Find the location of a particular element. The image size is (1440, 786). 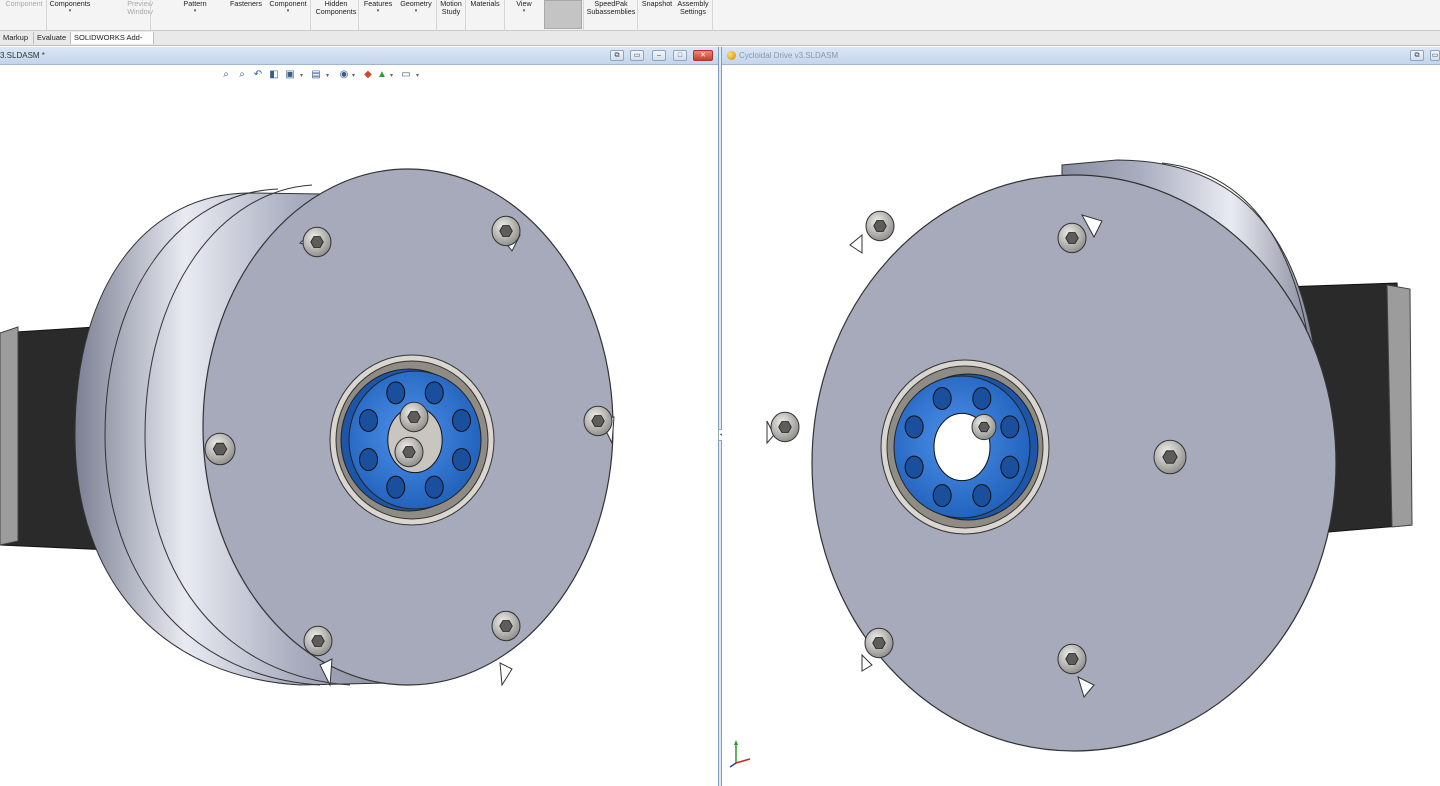

insert-components-button: Insert Components▾ is located at coordinates (70, 7).